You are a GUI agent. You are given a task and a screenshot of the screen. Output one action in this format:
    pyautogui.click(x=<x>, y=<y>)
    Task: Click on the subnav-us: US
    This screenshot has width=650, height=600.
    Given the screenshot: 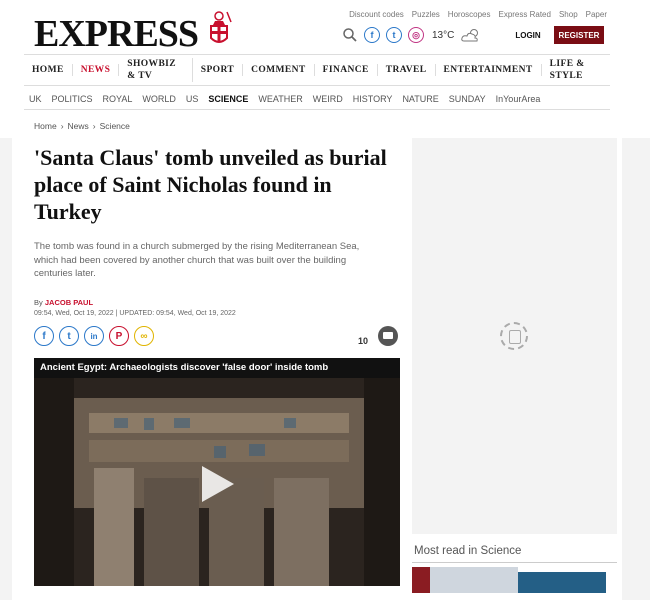 What is the action you would take?
    pyautogui.click(x=192, y=99)
    